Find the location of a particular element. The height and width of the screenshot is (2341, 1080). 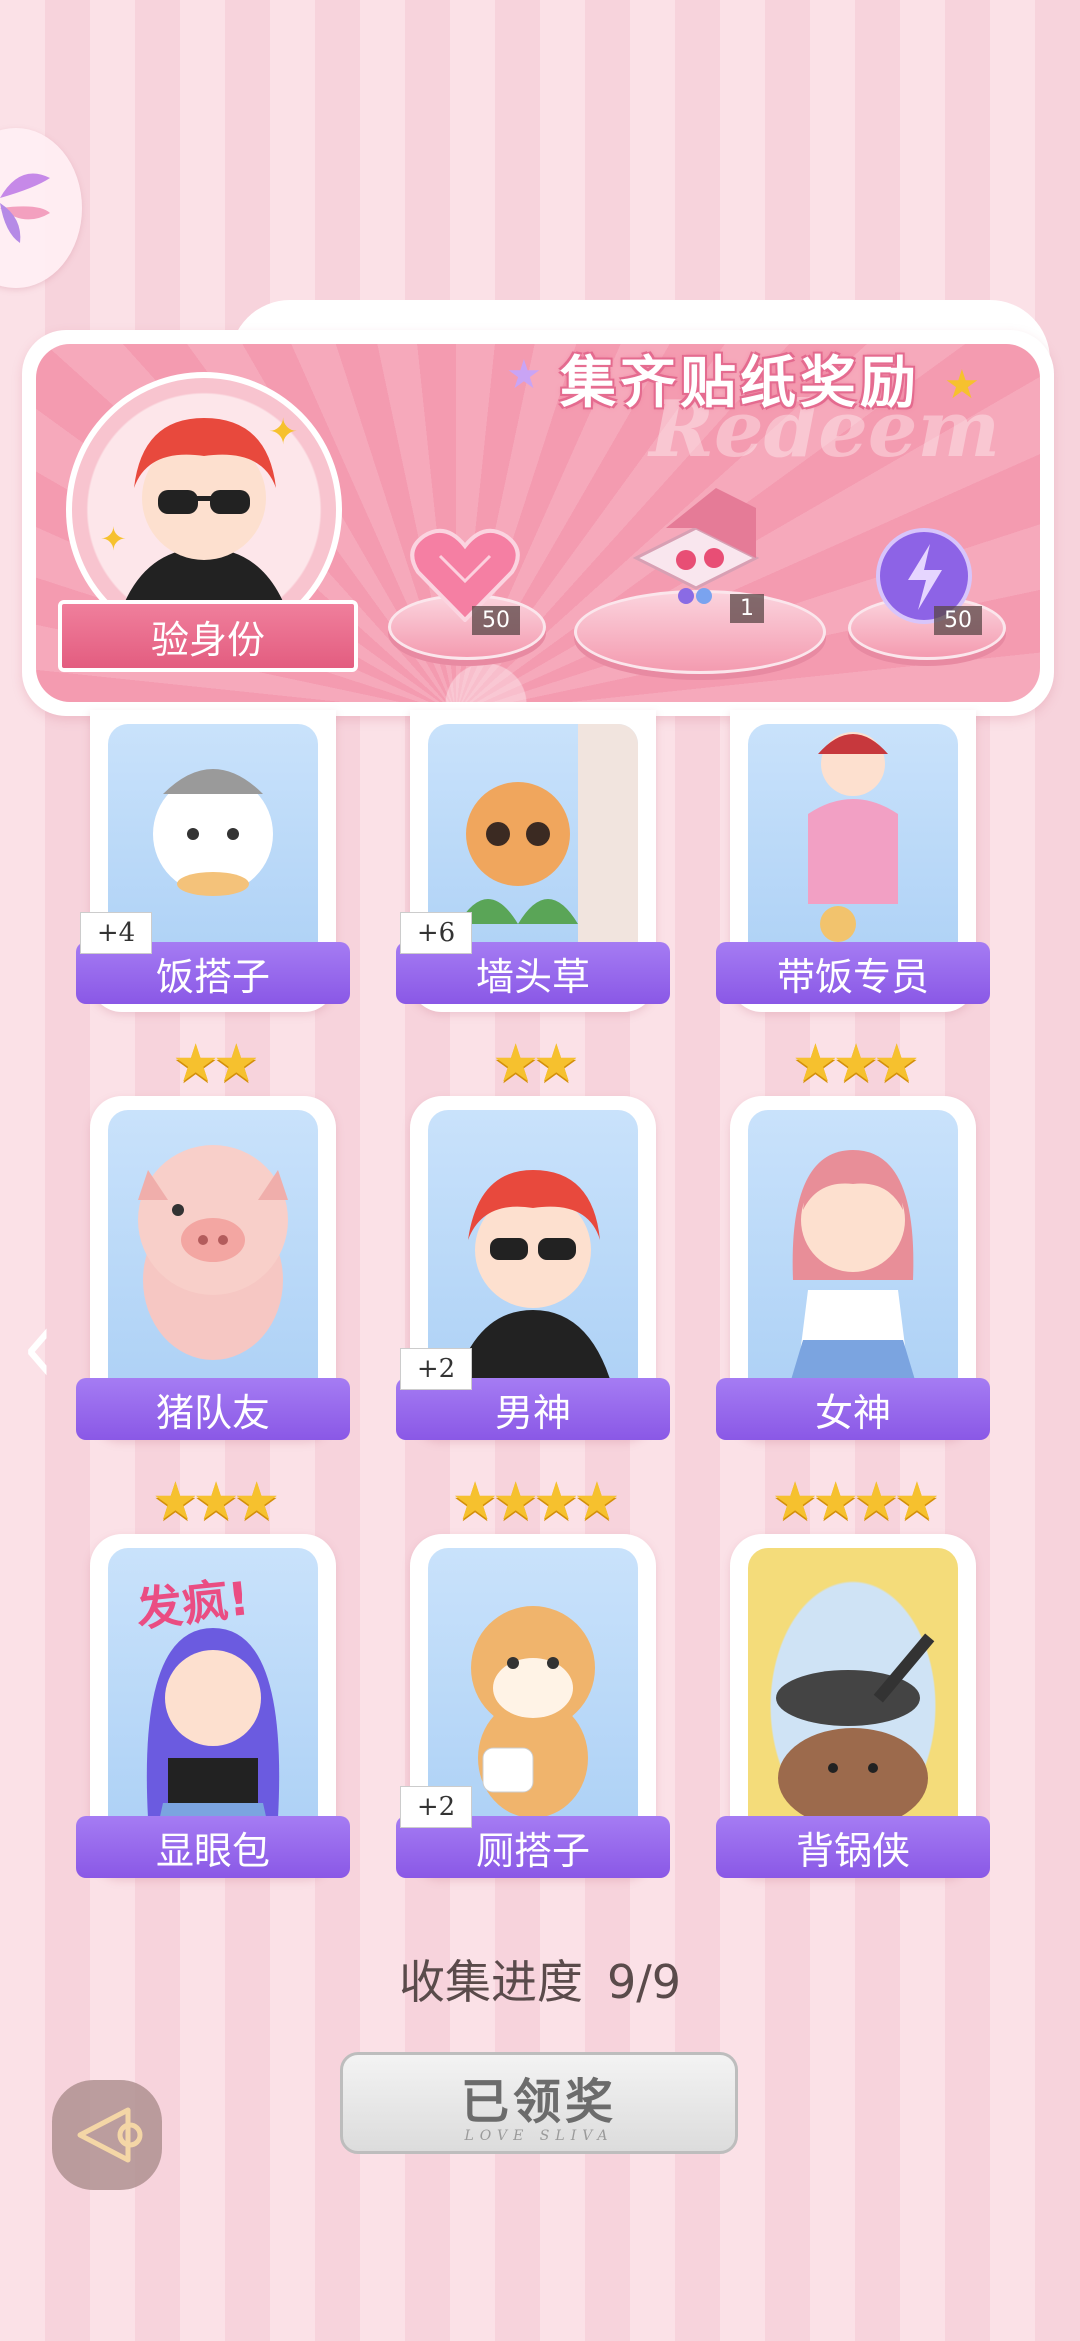

sticker-card: ★★ 男神 +2 is located at coordinates (533, 1237).